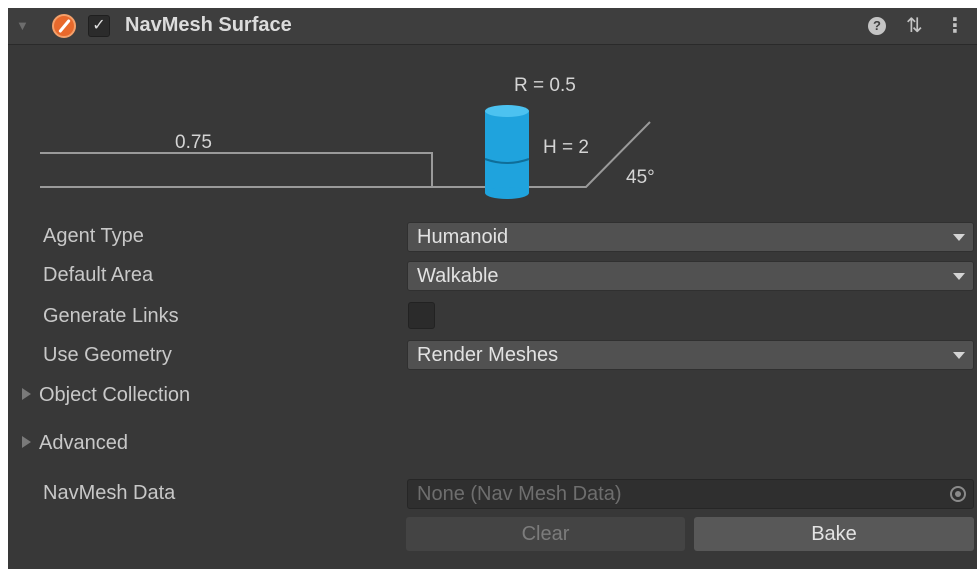 The width and height of the screenshot is (977, 569). I want to click on advanced-foldout: Advanced, so click(75, 443).